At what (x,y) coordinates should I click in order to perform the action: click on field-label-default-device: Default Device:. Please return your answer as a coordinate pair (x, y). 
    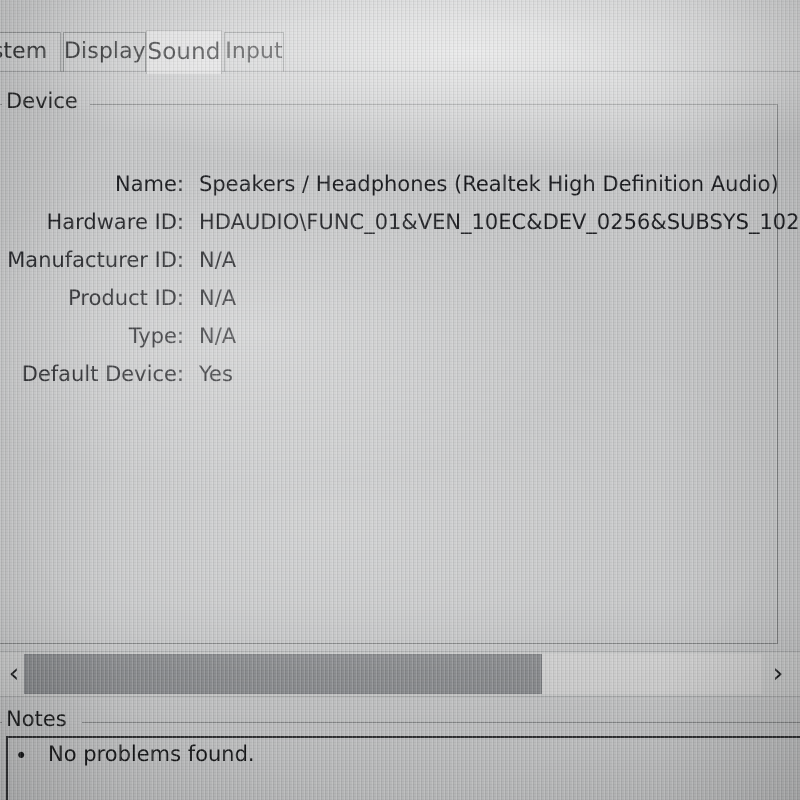
    Looking at the image, I should click on (102, 374).